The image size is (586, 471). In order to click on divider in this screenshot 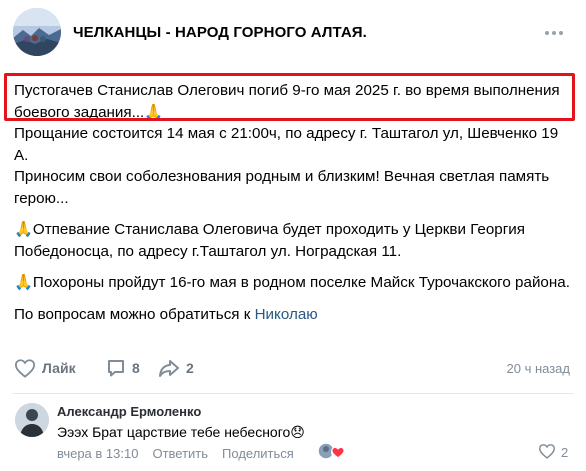, I will do `click(293, 393)`.